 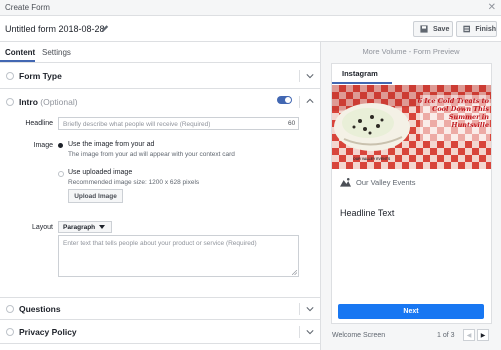 What do you see at coordinates (446, 335) in the screenshot?
I see `page-indicator: 1 of 3` at bounding box center [446, 335].